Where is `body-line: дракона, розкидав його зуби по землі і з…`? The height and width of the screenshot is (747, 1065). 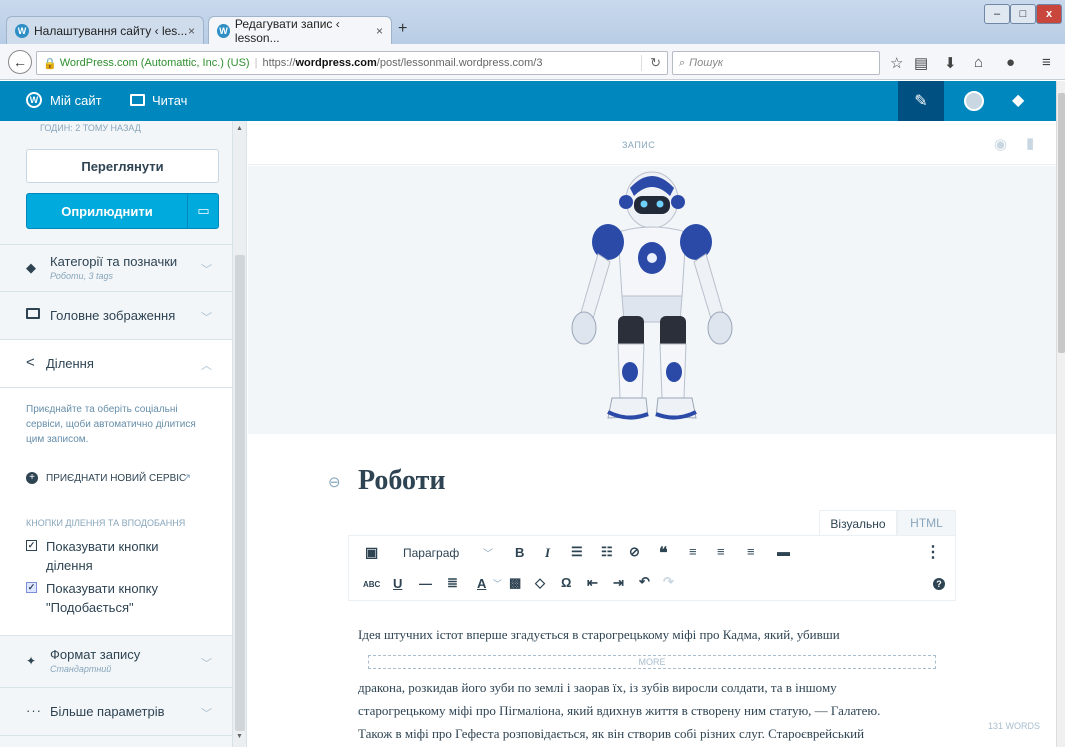 body-line: дракона, розкидав його зуби по землі і з… is located at coordinates (597, 687).